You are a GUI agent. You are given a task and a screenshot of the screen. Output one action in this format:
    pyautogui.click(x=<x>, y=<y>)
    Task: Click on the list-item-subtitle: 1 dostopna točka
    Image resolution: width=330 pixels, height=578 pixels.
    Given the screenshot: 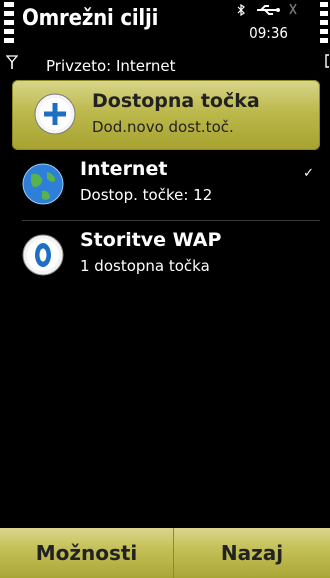 What is the action you would take?
    pyautogui.click(x=145, y=266)
    